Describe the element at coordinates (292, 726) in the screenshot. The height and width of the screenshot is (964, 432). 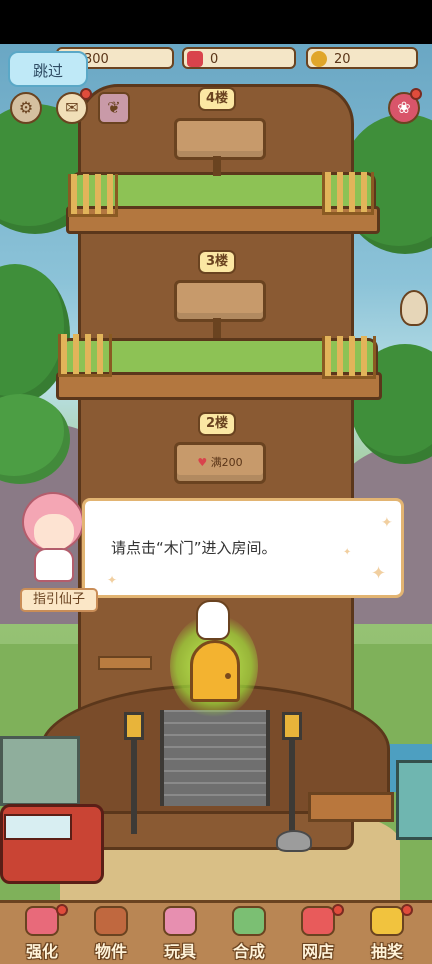
I see `lamp-right` at that location.